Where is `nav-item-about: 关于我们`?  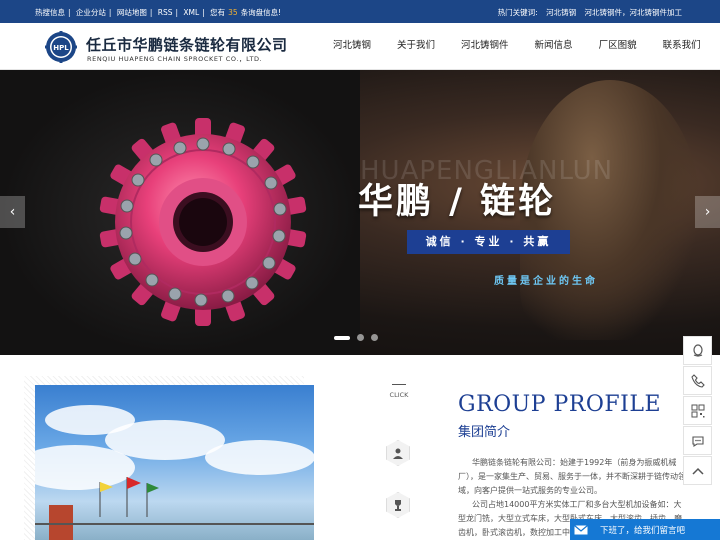
nav-item-about: 关于我们 is located at coordinates (416, 46).